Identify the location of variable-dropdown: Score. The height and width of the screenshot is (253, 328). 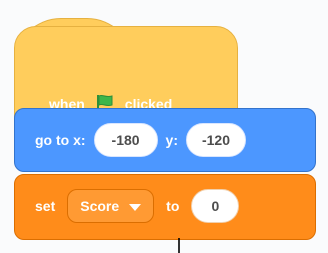
(111, 206).